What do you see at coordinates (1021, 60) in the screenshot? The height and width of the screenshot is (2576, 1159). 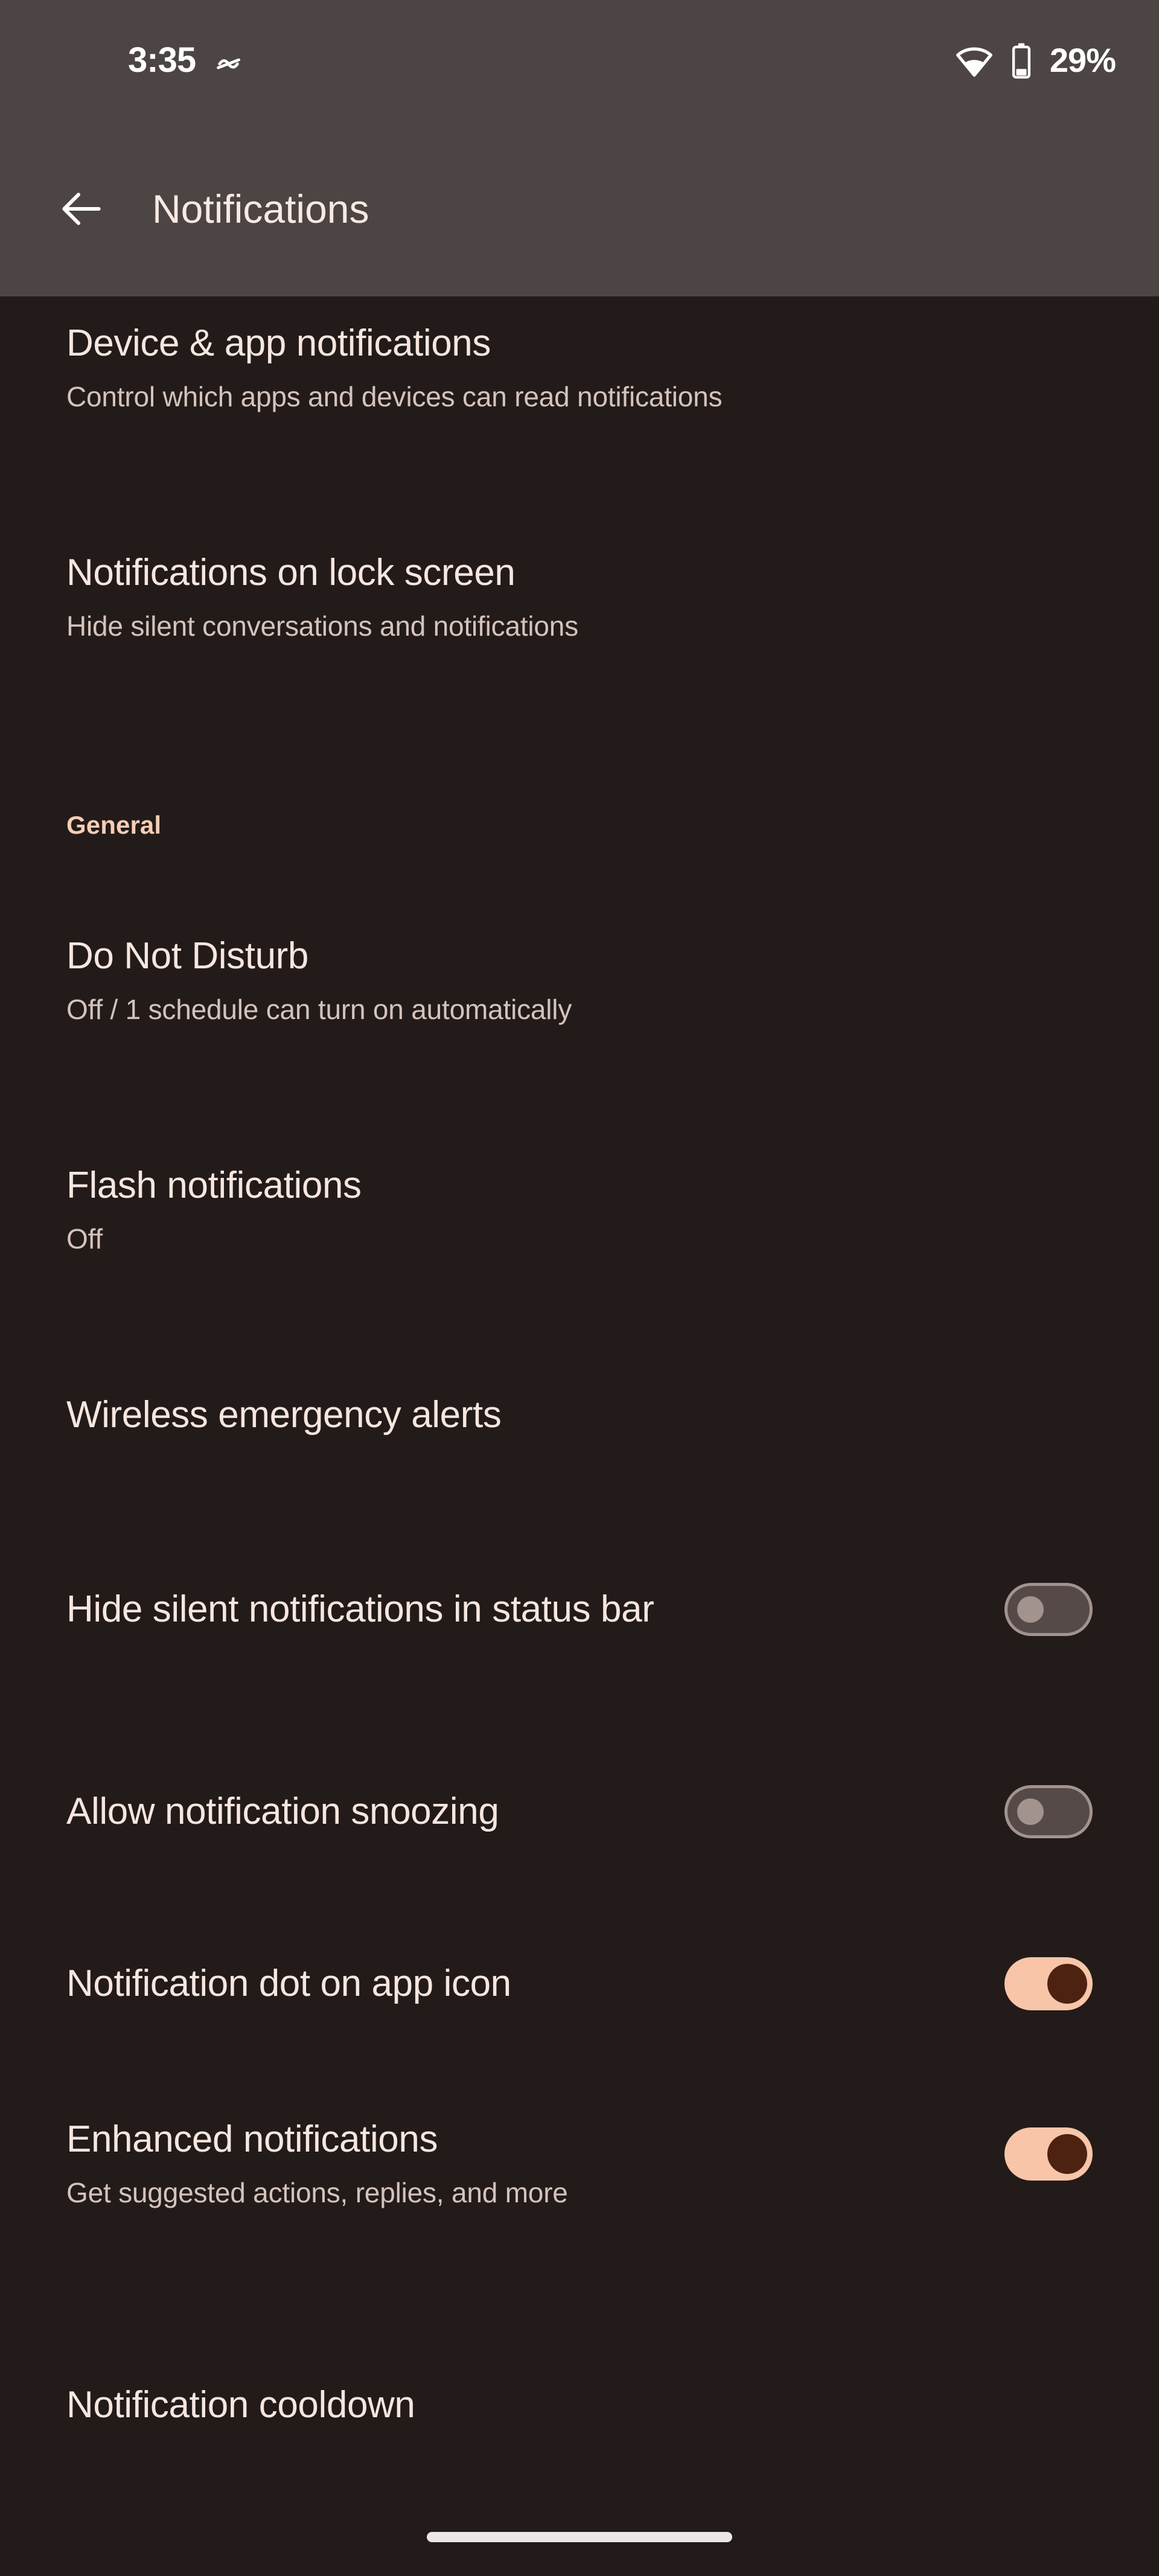 I see `battery-icon` at bounding box center [1021, 60].